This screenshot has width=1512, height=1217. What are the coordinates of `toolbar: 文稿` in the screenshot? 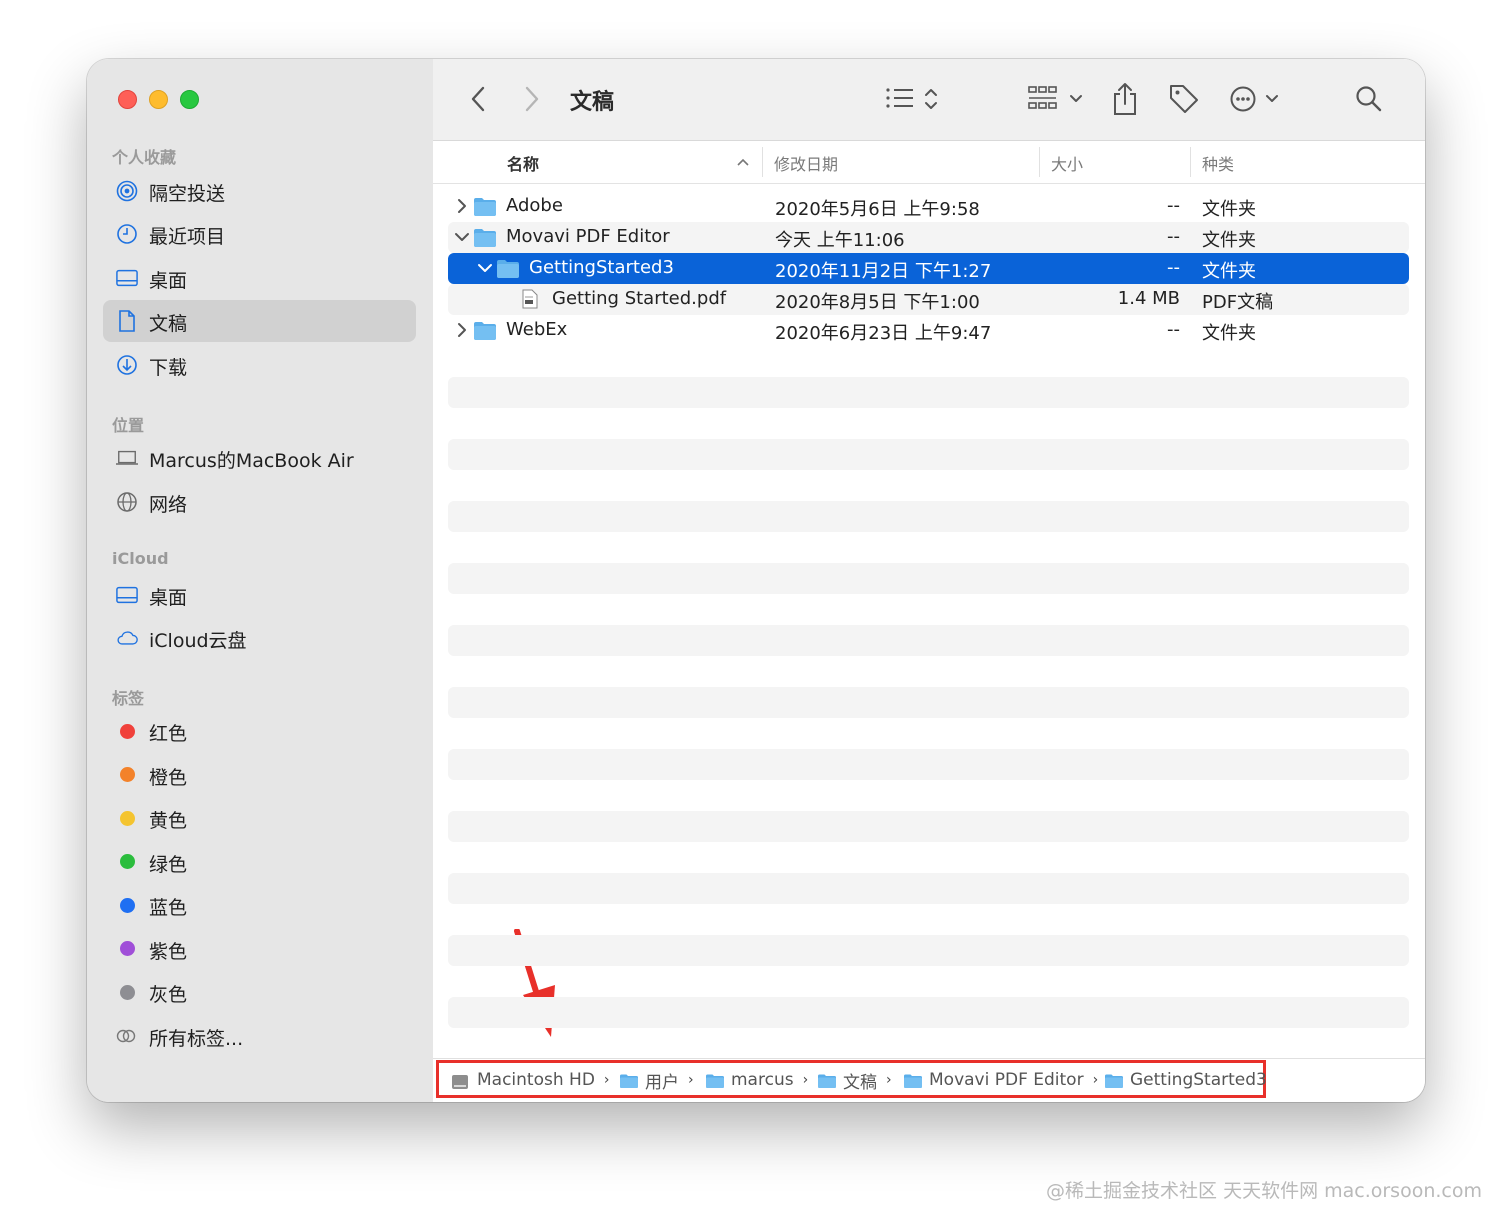 It's located at (929, 100).